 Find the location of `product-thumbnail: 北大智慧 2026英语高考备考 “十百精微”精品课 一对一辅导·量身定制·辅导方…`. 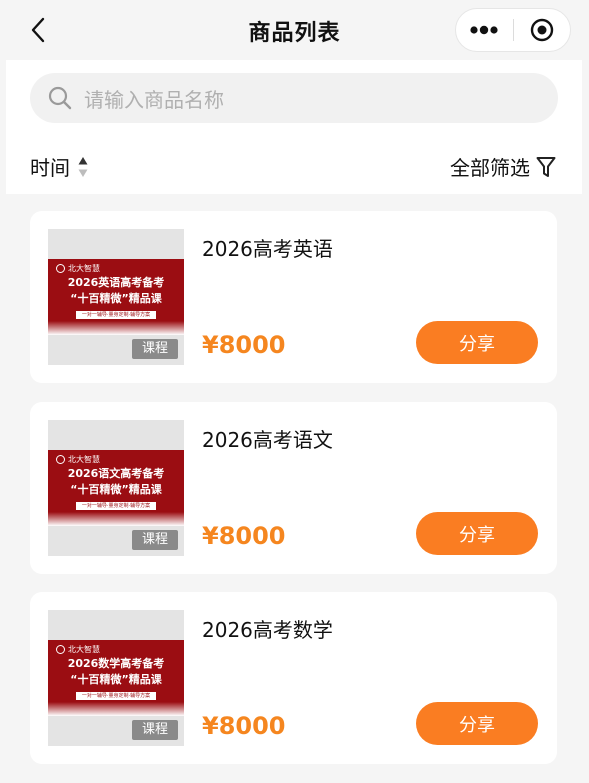

product-thumbnail: 北大智慧 2026英语高考备考 “十百精微”精品课 一对一辅导·量身定制·辅导方… is located at coordinates (116, 297).